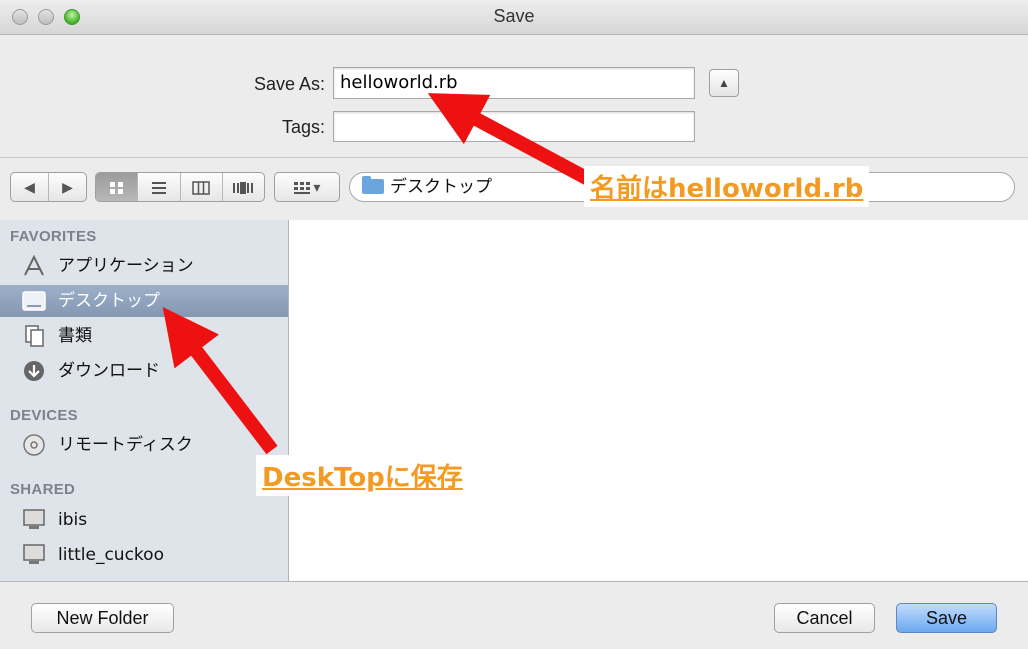  Describe the element at coordinates (510, 140) in the screenshot. I see `arrow-to-filename` at that location.